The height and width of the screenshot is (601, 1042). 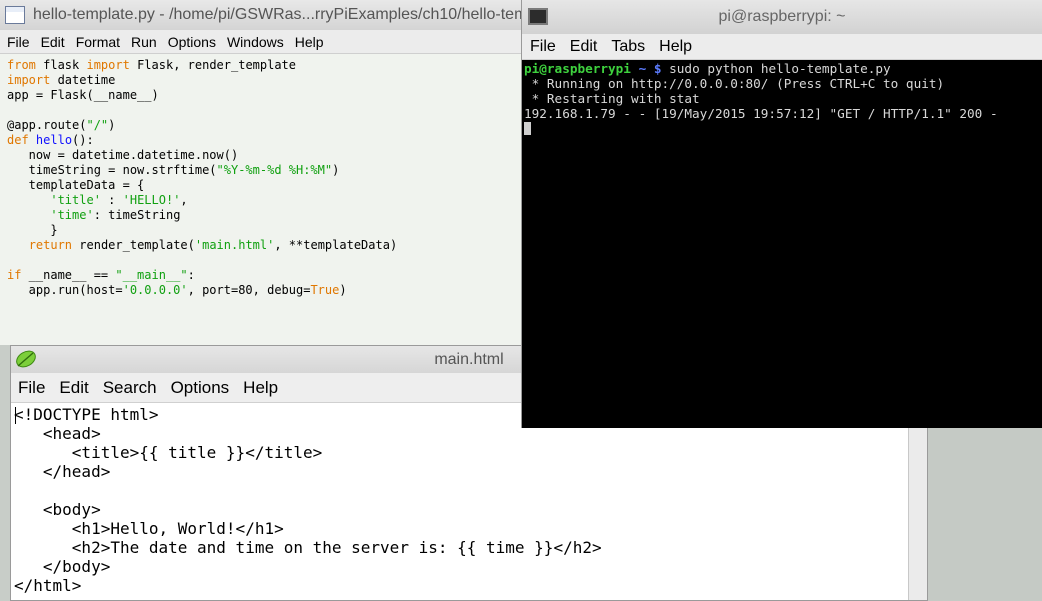 What do you see at coordinates (15, 415) in the screenshot?
I see `text-caret` at bounding box center [15, 415].